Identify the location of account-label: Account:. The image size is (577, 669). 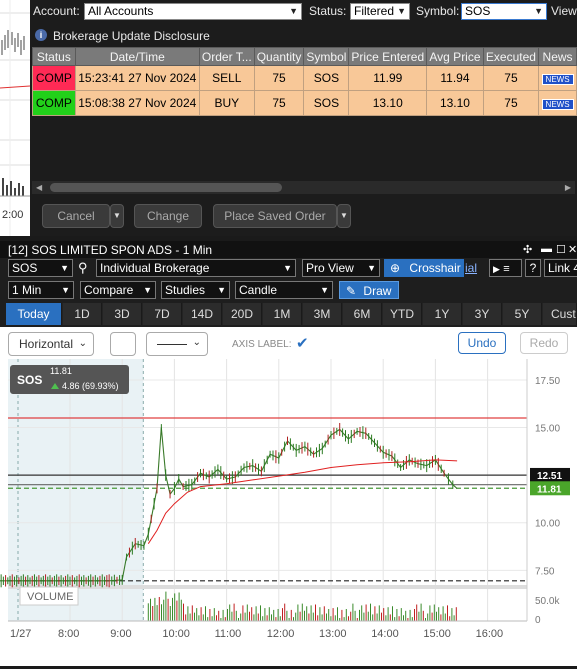
(56, 11).